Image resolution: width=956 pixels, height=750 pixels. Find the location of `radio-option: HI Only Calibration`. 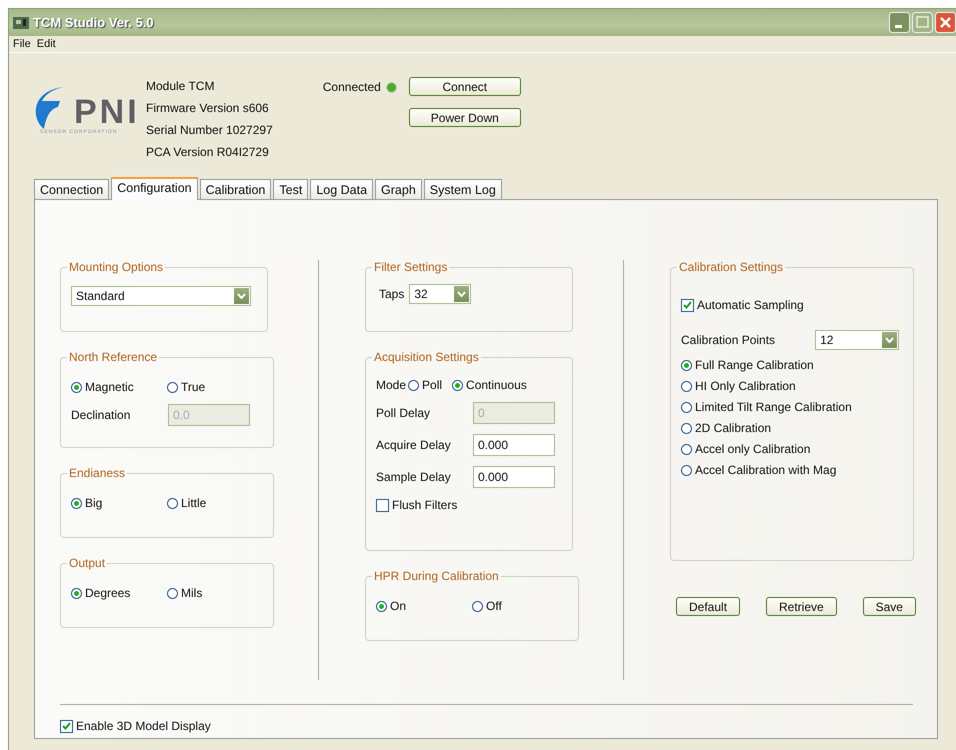

radio-option: HI Only Calibration is located at coordinates (792, 386).